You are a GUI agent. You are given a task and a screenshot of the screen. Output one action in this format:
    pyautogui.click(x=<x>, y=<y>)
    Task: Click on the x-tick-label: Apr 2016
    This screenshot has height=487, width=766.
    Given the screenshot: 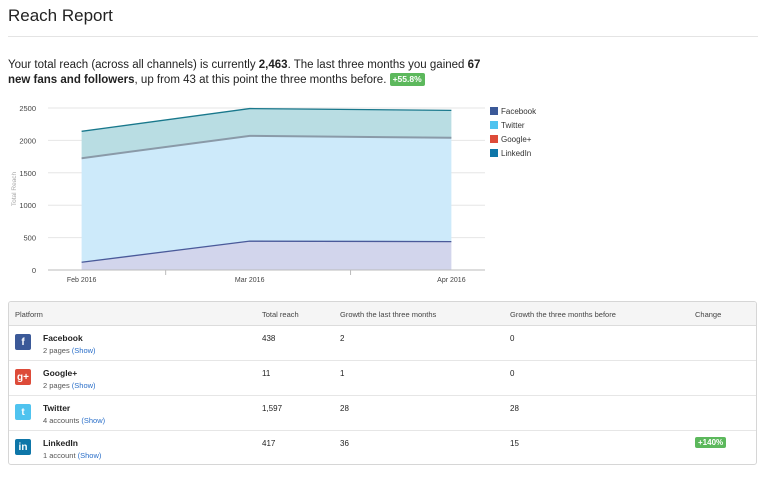 What is the action you would take?
    pyautogui.click(x=451, y=280)
    